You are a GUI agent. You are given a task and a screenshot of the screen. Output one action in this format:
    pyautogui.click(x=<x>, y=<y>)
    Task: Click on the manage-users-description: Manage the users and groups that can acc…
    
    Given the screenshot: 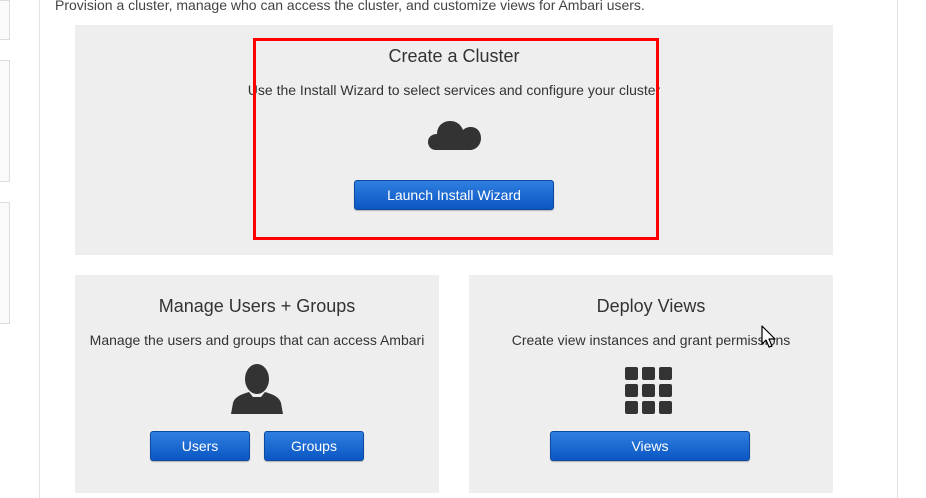 What is the action you would take?
    pyautogui.click(x=257, y=340)
    